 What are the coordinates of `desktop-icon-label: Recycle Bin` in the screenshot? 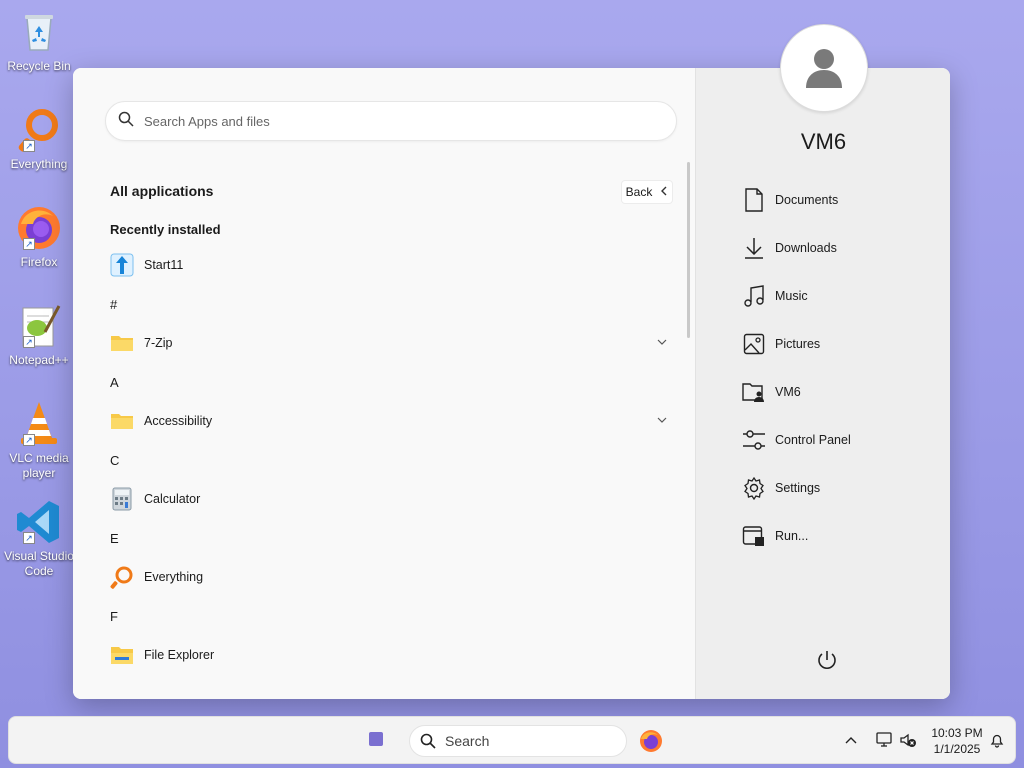 It's located at (39, 66).